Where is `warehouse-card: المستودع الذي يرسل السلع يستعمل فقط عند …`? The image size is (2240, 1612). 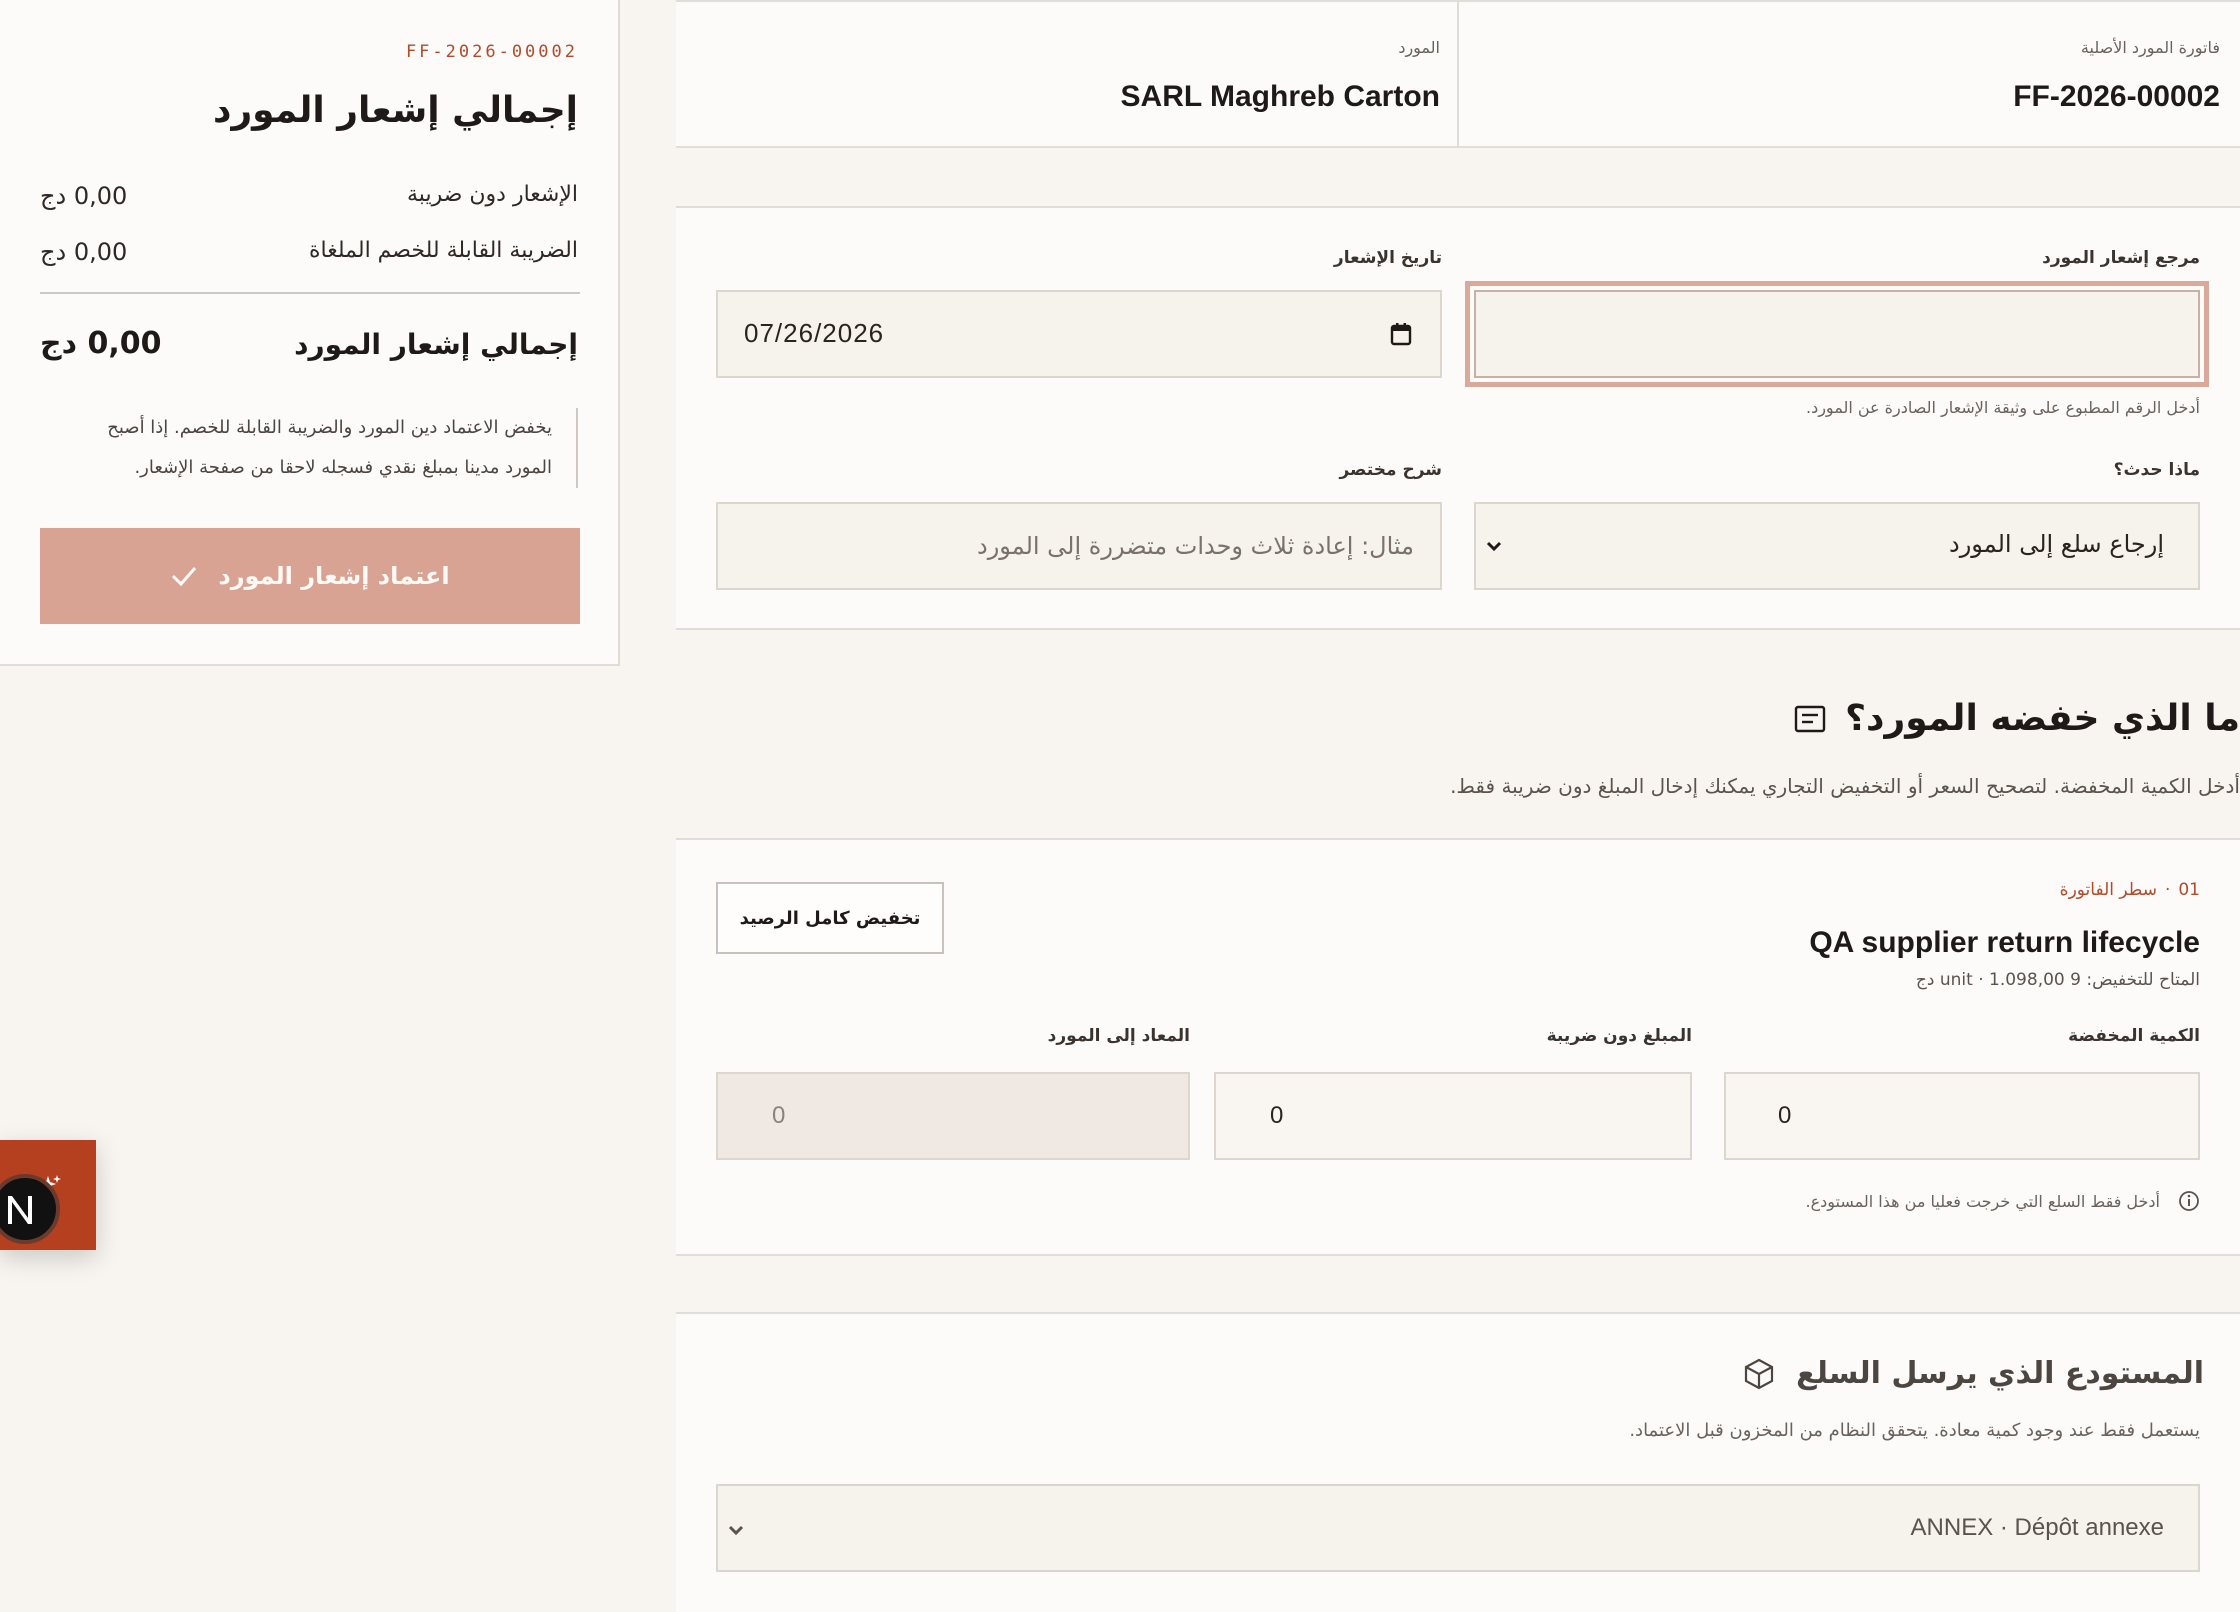
warehouse-card: المستودع الذي يرسل السلع يستعمل فقط عند … is located at coordinates (1458, 1462).